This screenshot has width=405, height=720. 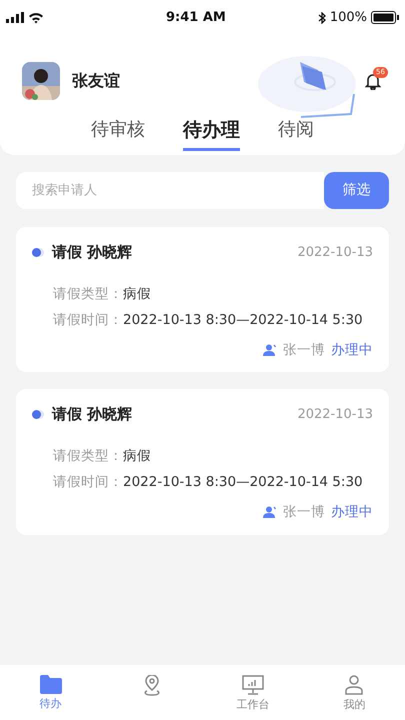 What do you see at coordinates (354, 685) in the screenshot?
I see `user-icon` at bounding box center [354, 685].